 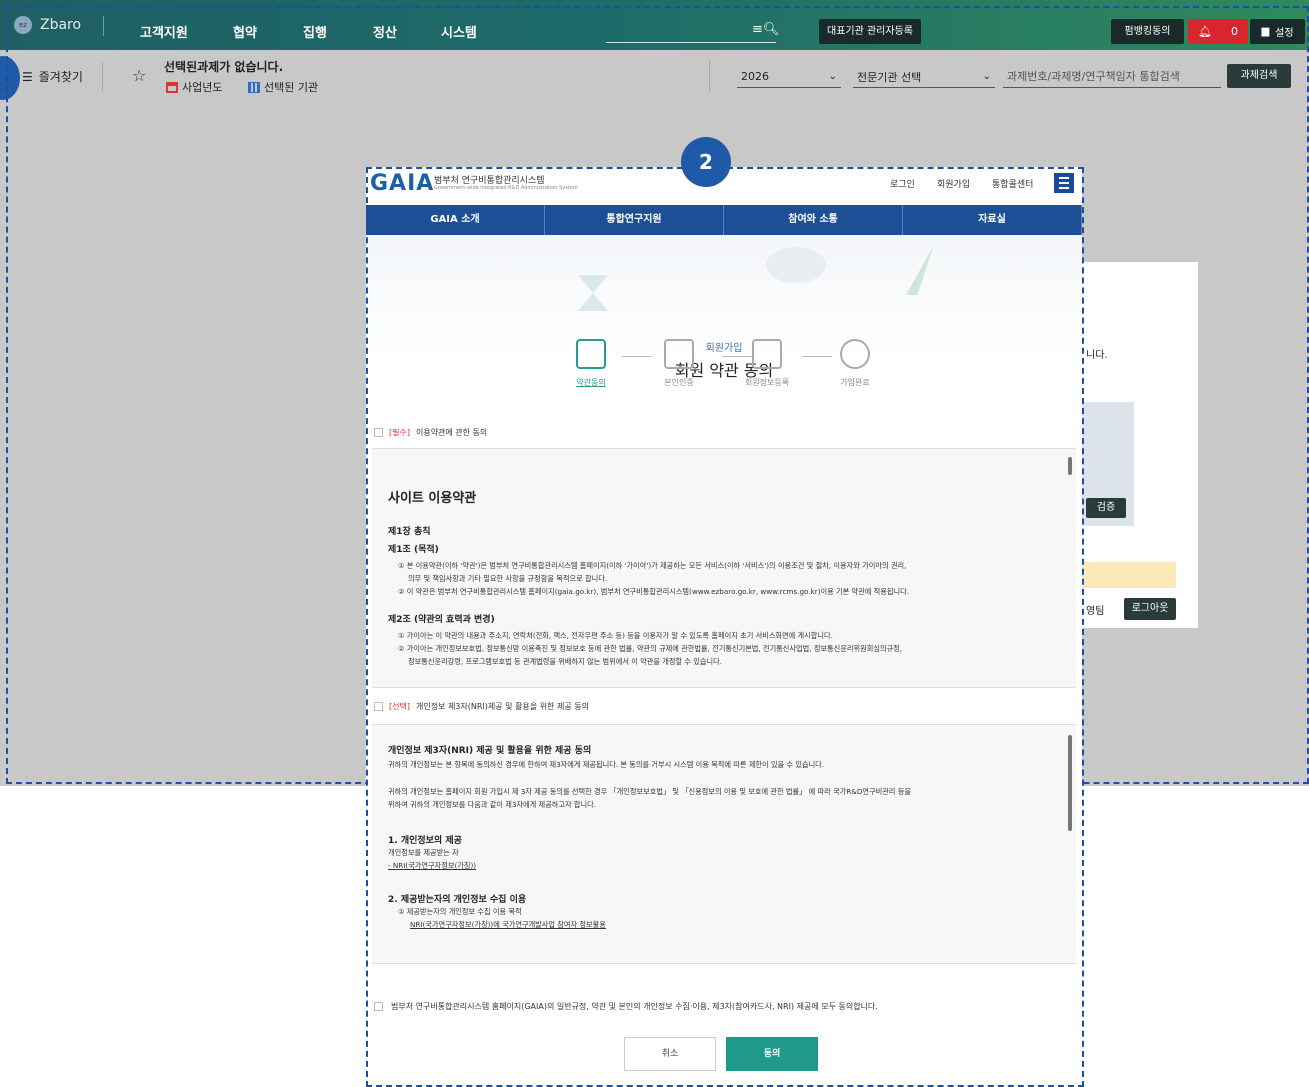 I want to click on privacy-paragraph: 위하여 귀하의 개인정보를 다음과 같이 제3자에게 제공하고자 합니다., so click(x=492, y=804).